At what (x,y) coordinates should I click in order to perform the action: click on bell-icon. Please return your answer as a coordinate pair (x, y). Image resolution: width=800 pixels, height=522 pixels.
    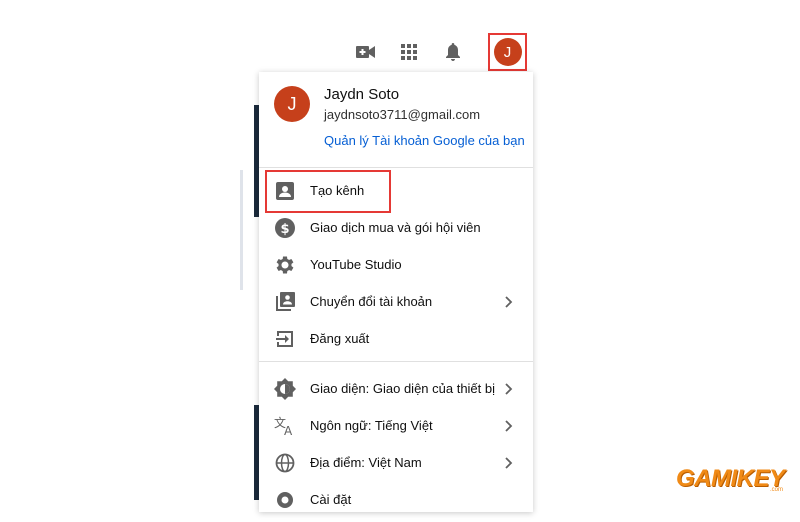
    Looking at the image, I should click on (453, 52).